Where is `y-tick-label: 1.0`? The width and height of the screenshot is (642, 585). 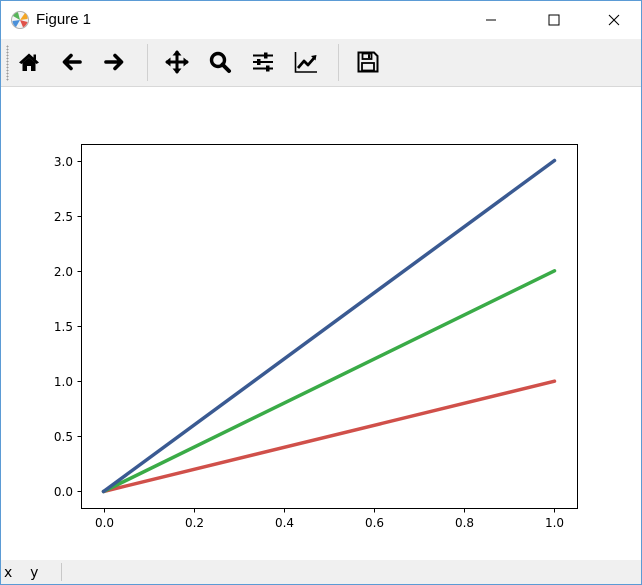
y-tick-label: 1.0 is located at coordinates (63, 382).